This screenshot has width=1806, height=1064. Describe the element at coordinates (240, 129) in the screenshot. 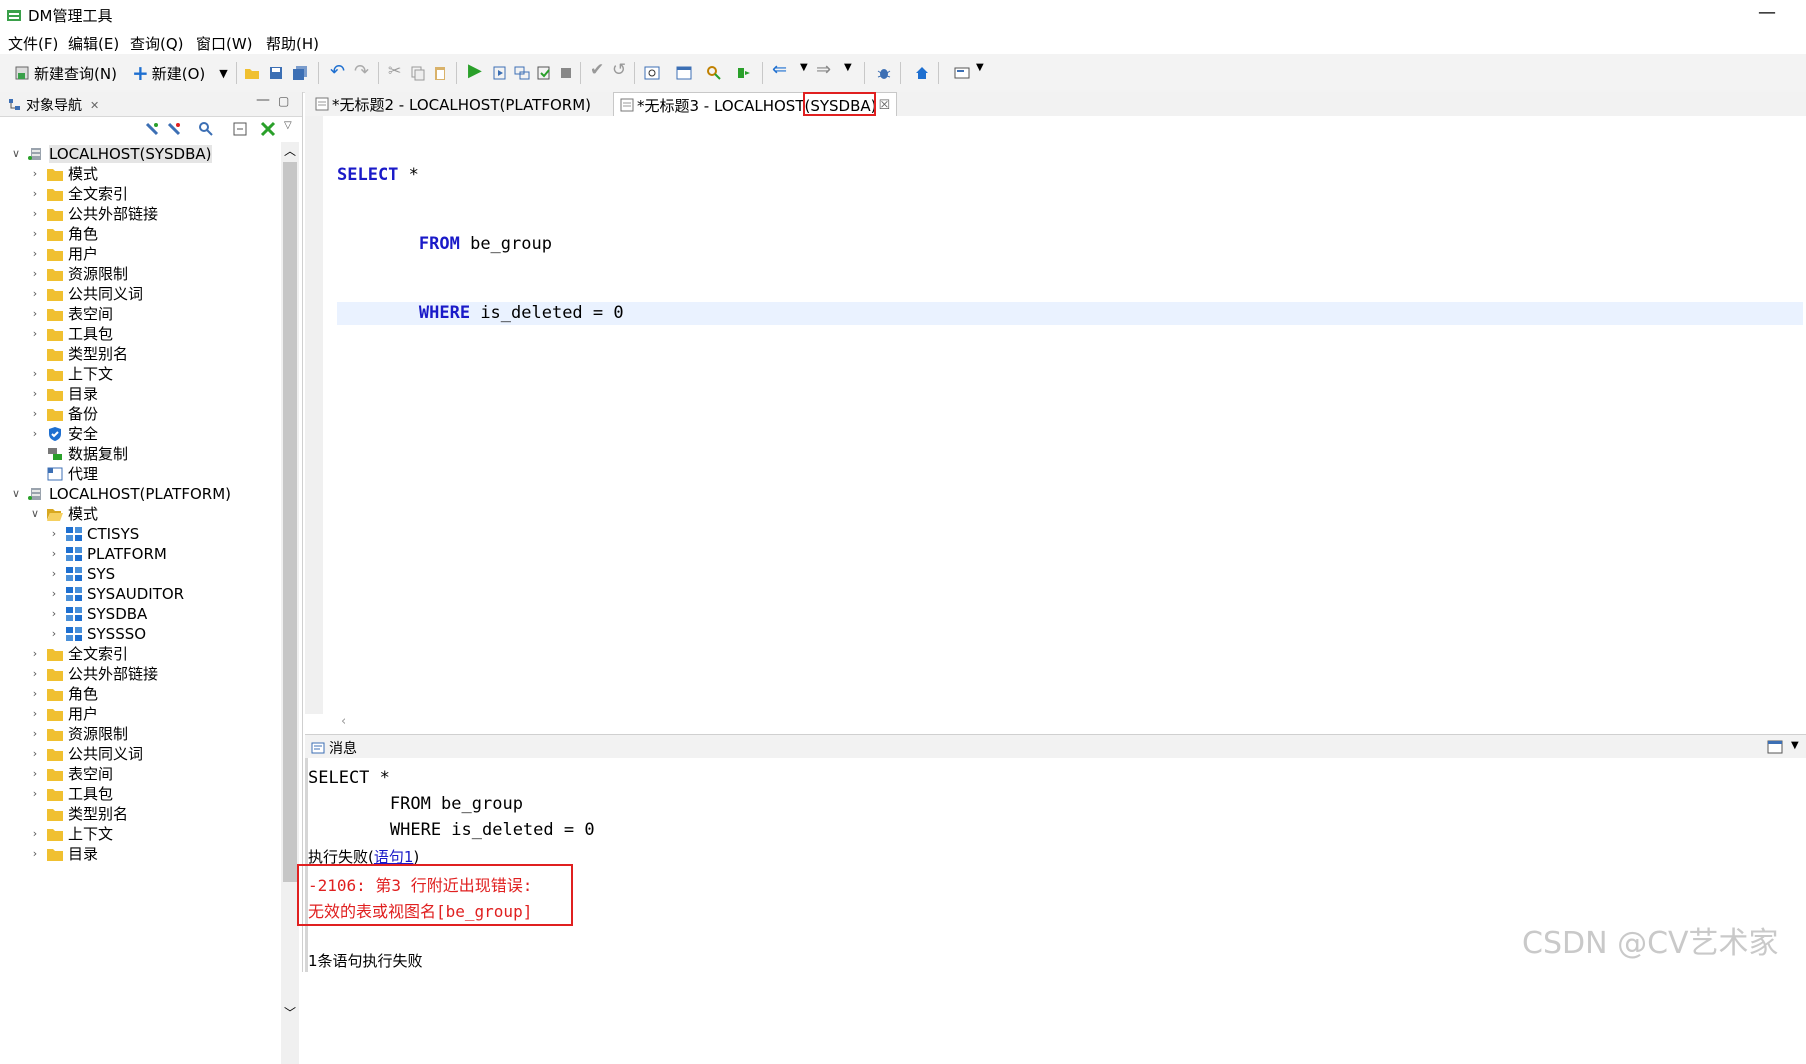

I see `collapse-all-icon` at that location.